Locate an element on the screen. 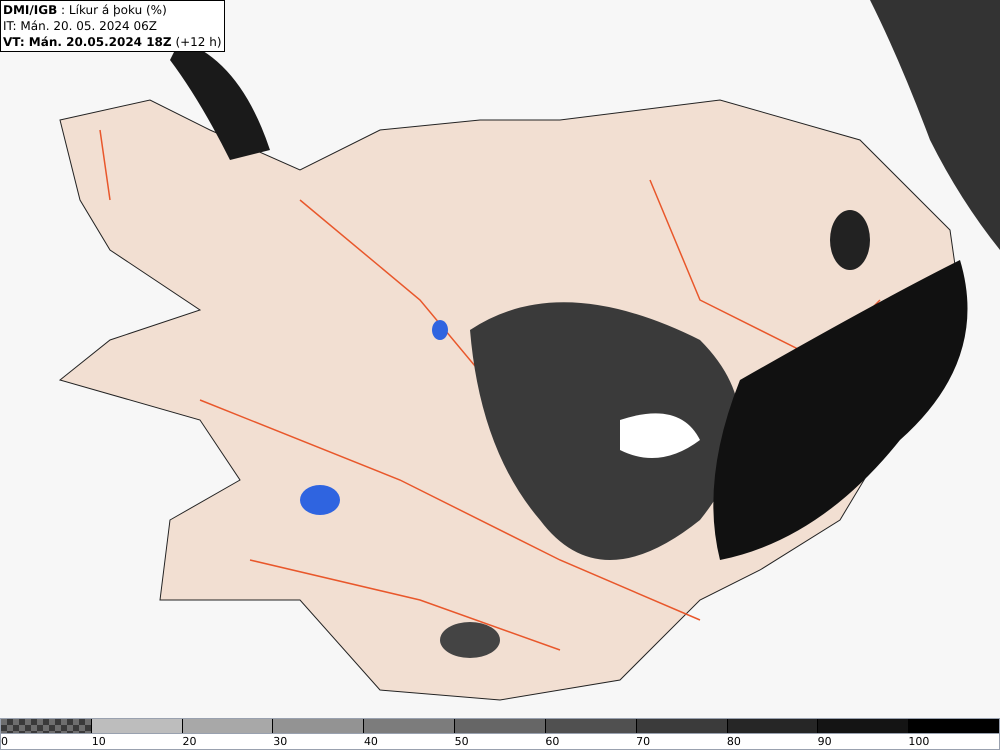  legend-label: 90 is located at coordinates (825, 741).